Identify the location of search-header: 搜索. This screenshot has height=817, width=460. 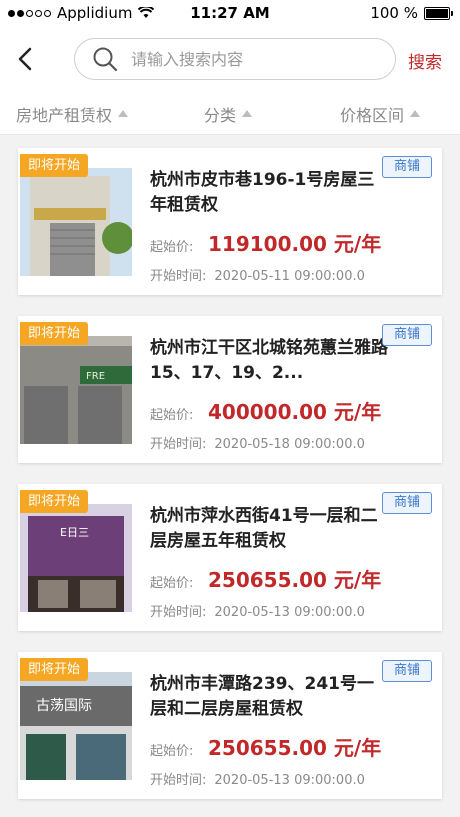
(230, 59).